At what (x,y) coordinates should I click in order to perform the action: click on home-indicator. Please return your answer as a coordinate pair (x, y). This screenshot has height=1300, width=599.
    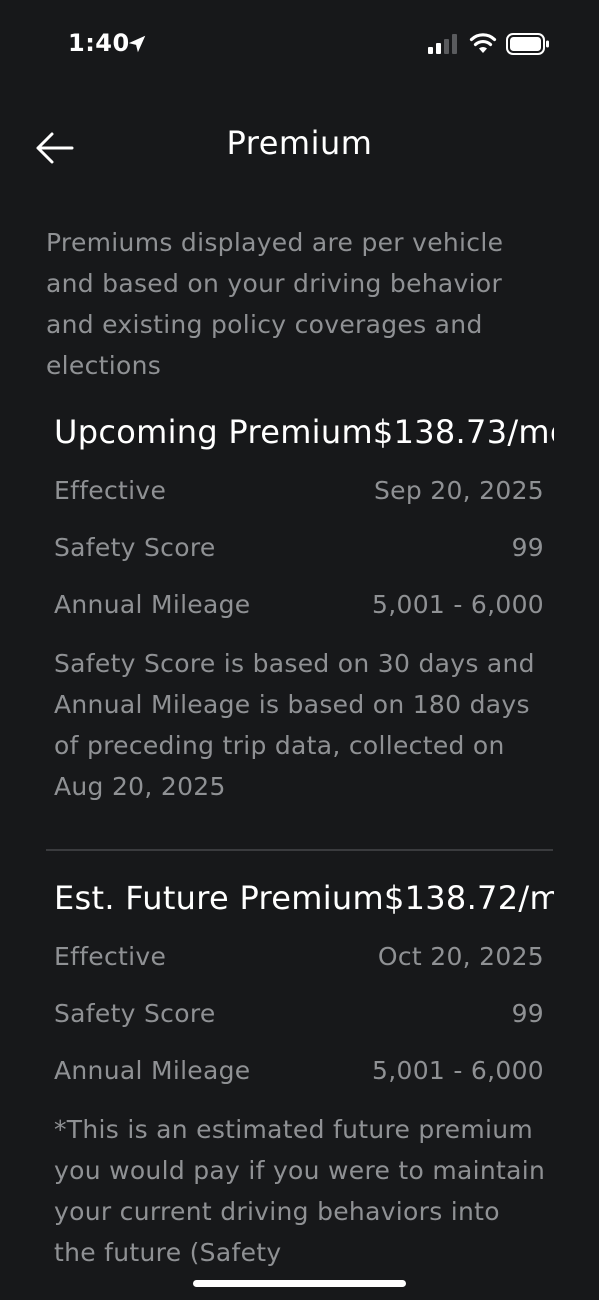
    Looking at the image, I should click on (299, 1283).